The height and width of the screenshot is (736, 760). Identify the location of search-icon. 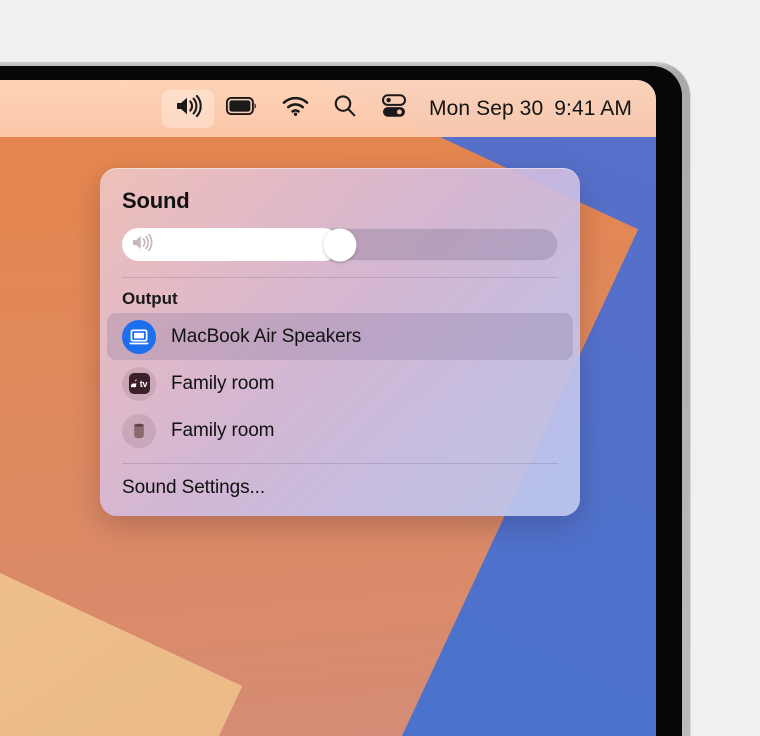
(345, 108).